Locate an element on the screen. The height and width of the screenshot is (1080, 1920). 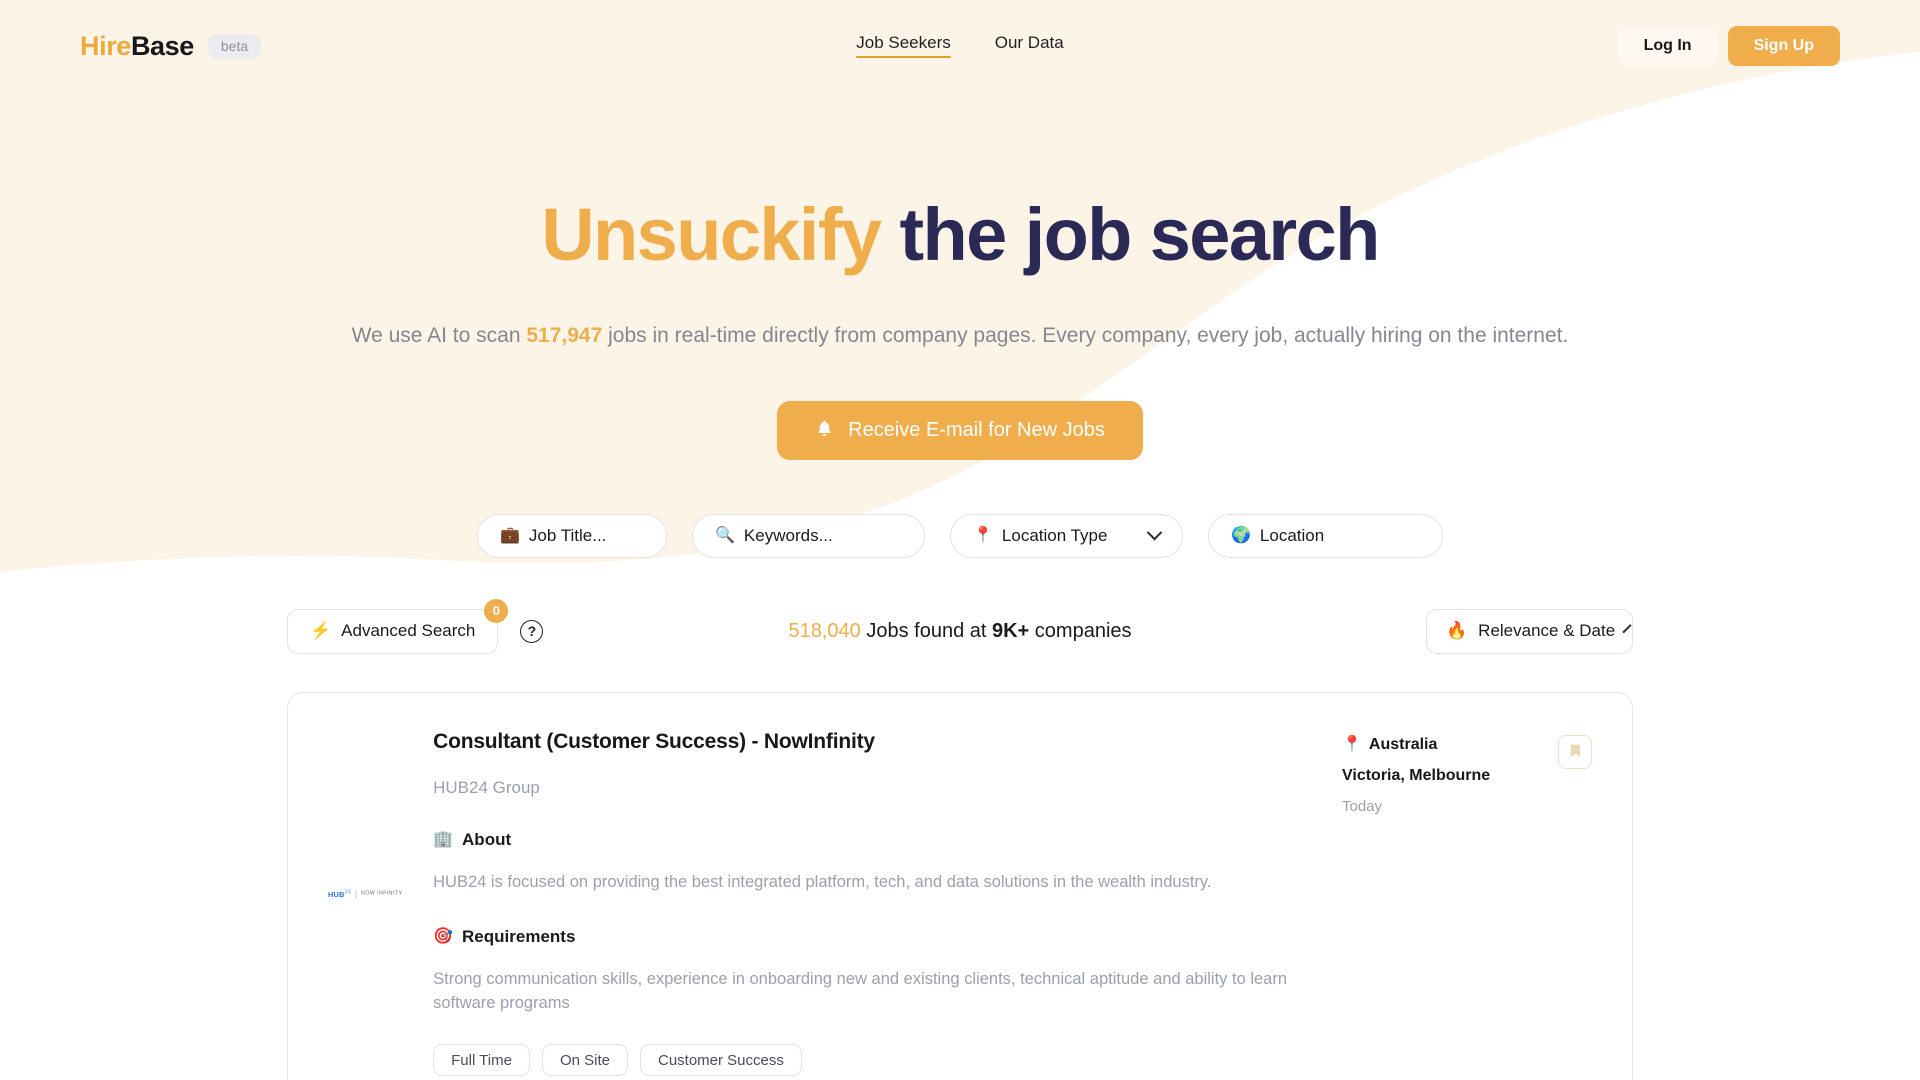
advanced-search-wrapper: ⚡ Advanced Search 0 is located at coordinates (398, 626).